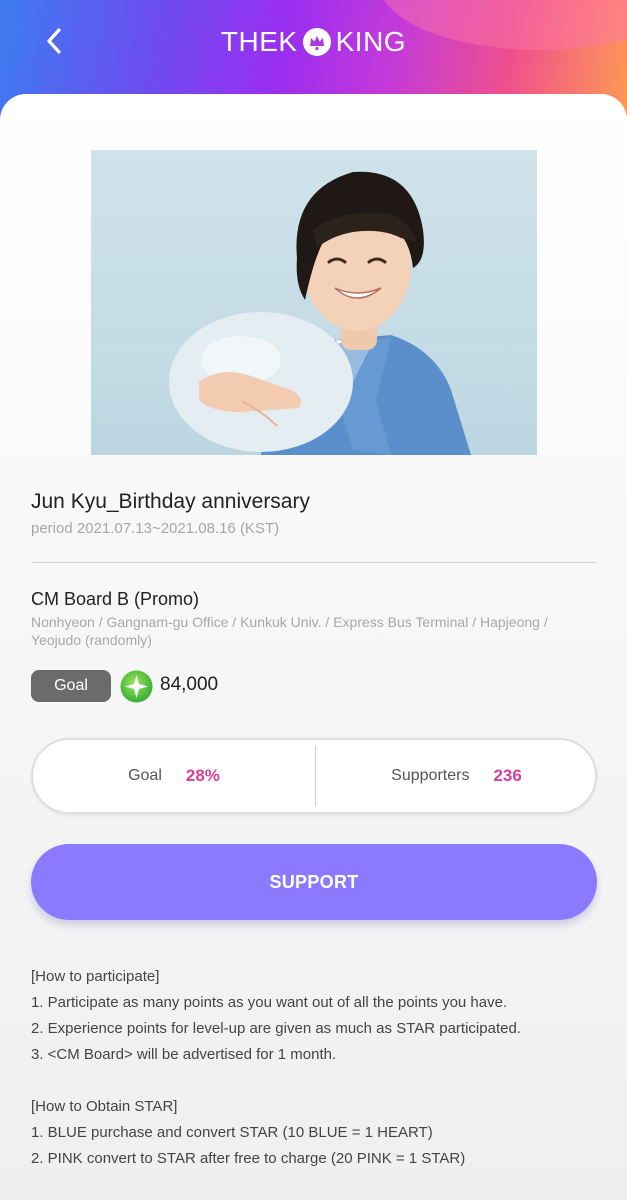 Image resolution: width=627 pixels, height=1200 pixels. Describe the element at coordinates (174, 776) in the screenshot. I see `goal-stat: Goal 28%` at that location.